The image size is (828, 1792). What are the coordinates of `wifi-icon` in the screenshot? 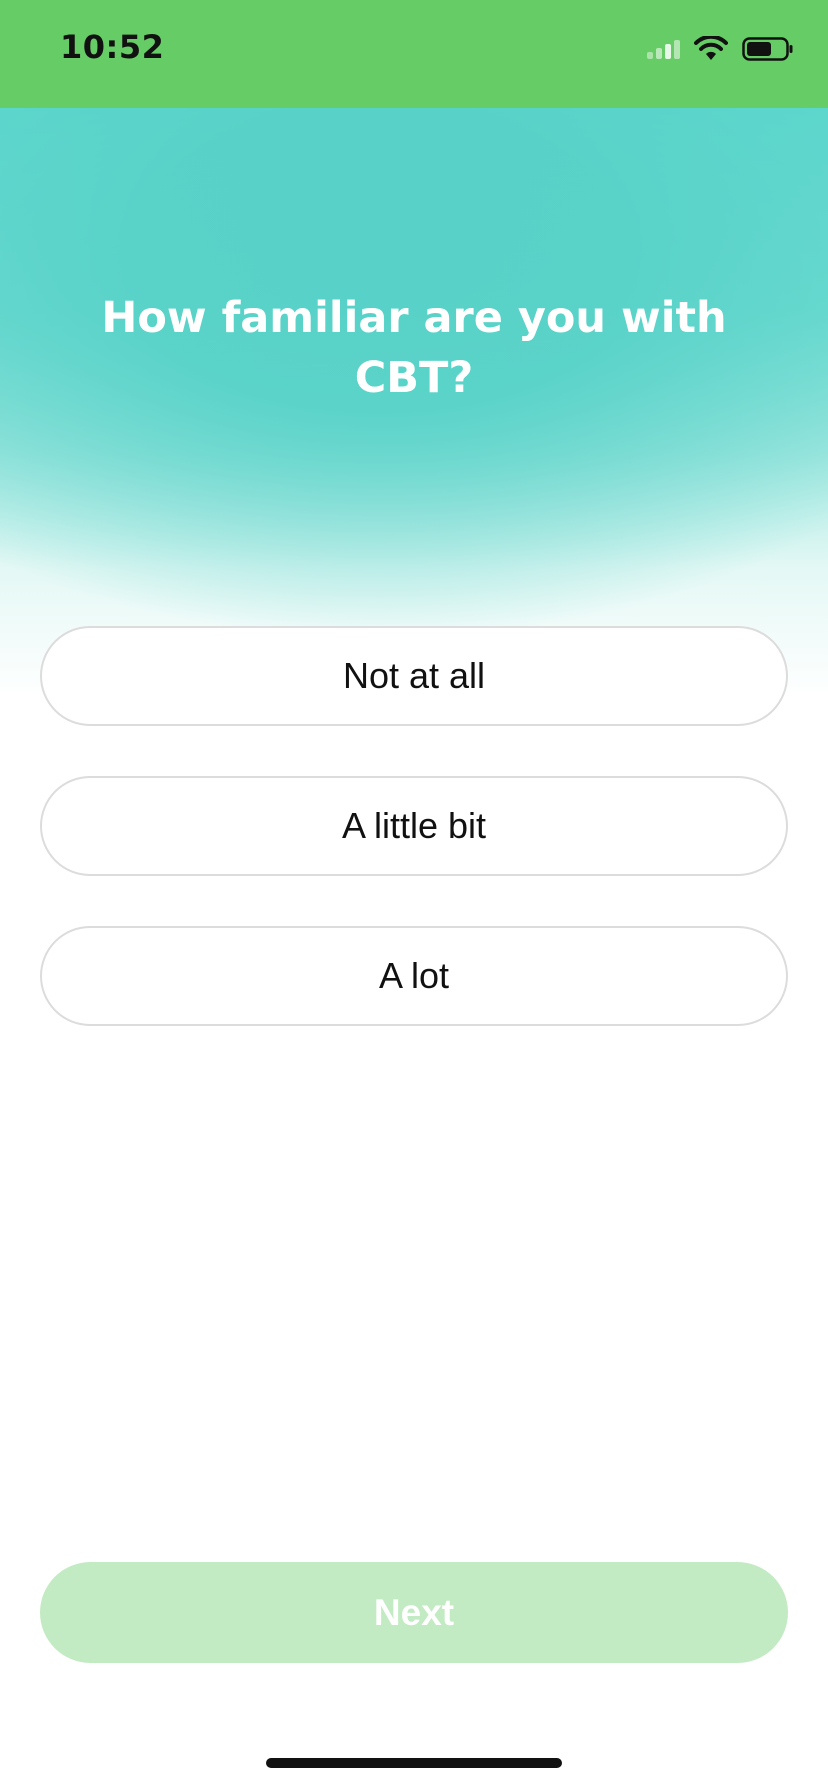 It's located at (711, 48).